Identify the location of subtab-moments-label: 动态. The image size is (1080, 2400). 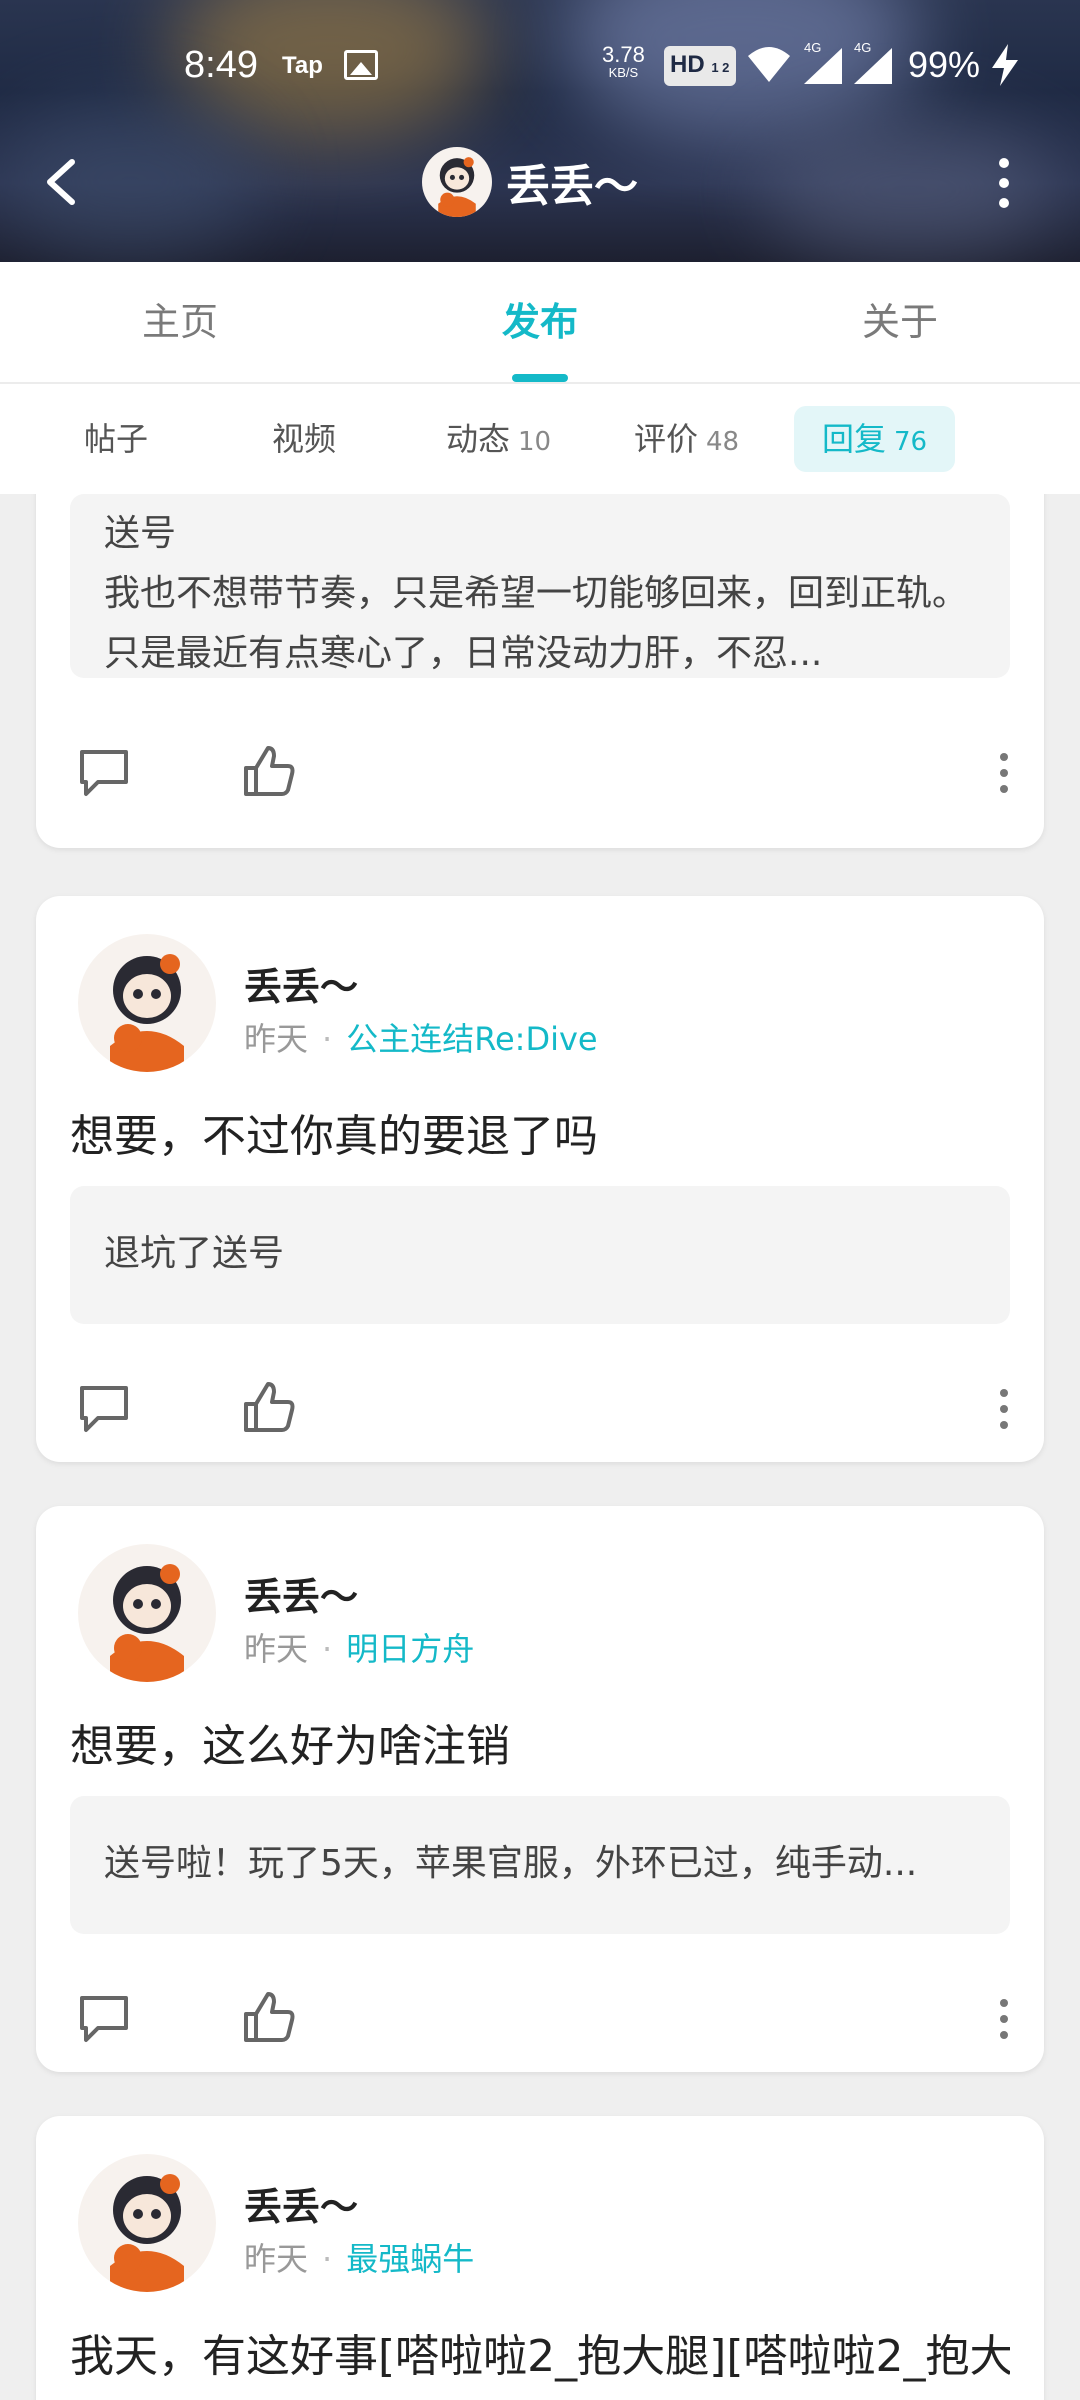
(478, 439).